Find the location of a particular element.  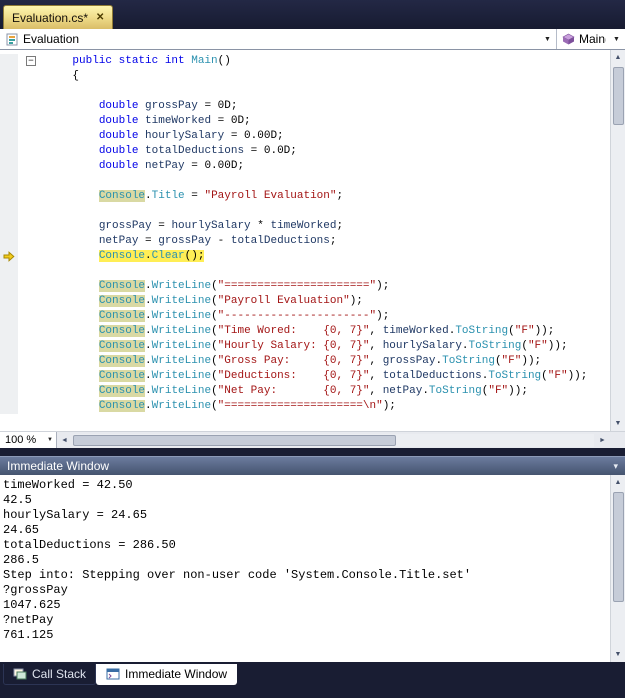

code-token: . is located at coordinates (148, 256).